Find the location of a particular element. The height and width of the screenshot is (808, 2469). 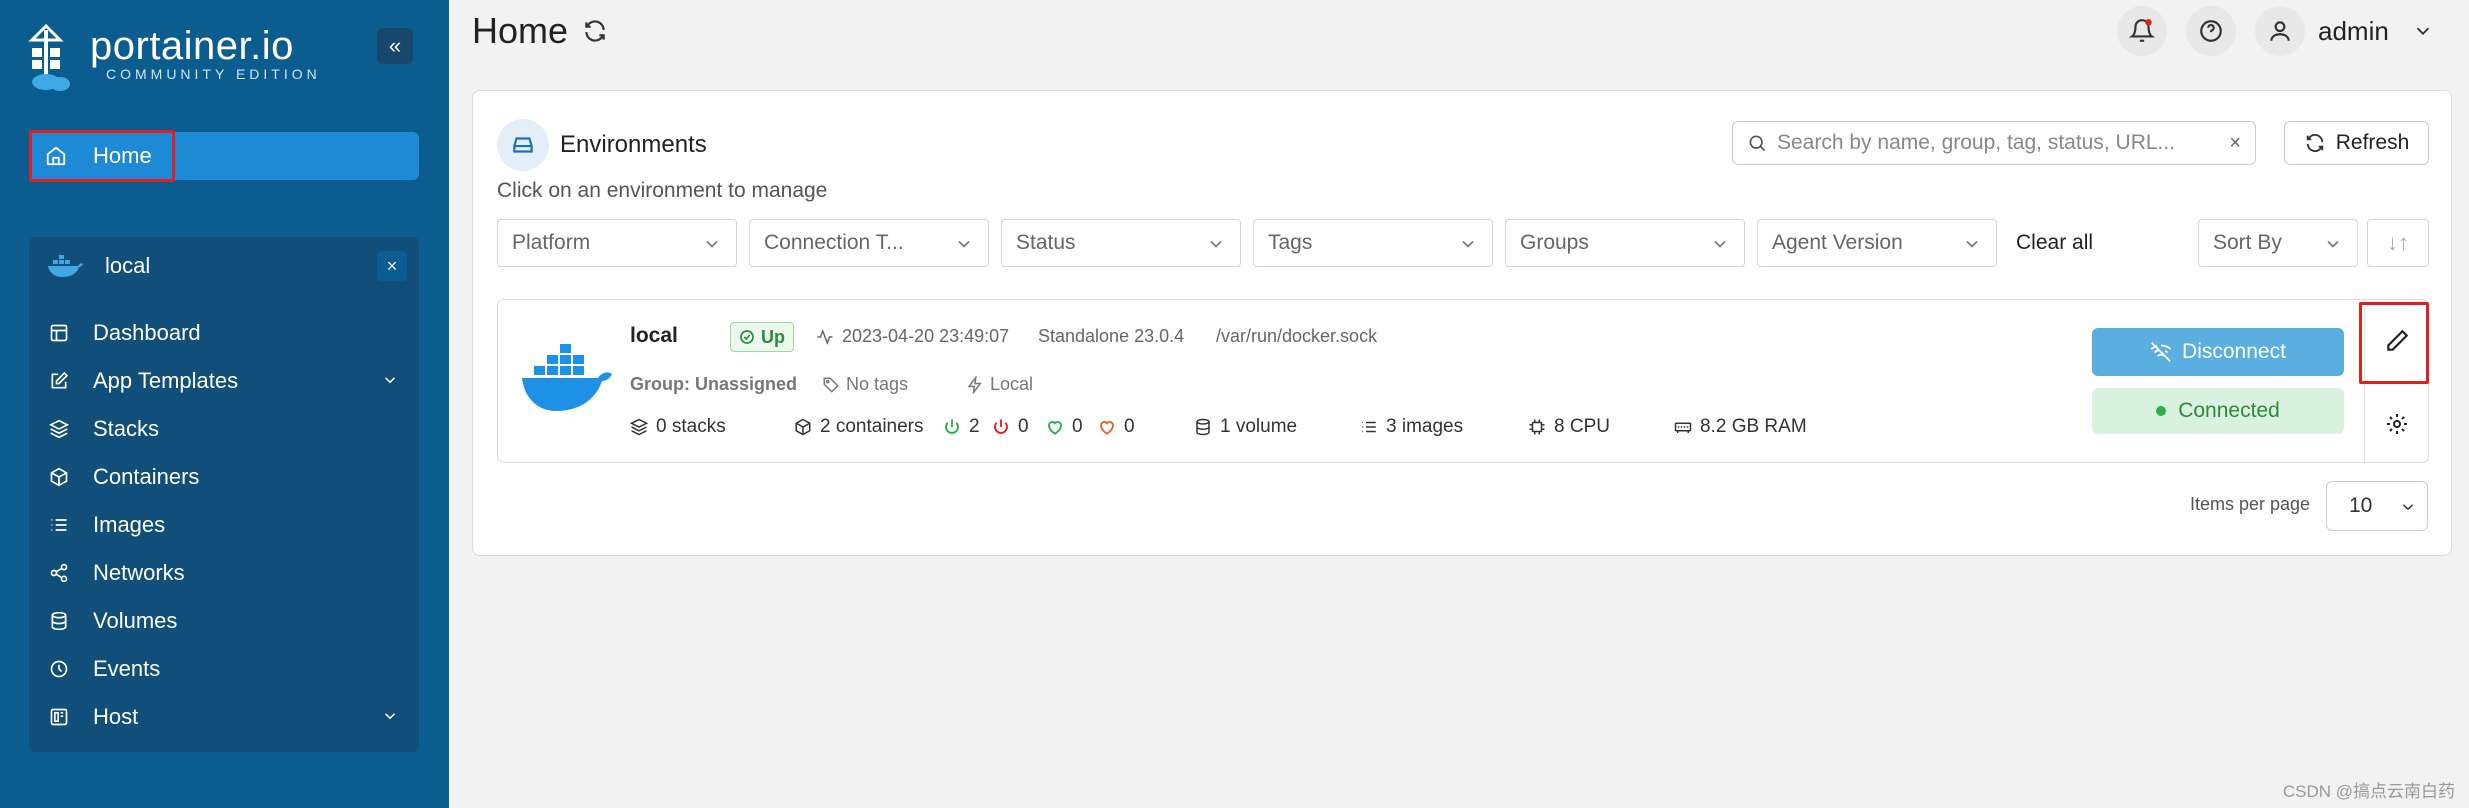

box-icon is located at coordinates (803, 427).